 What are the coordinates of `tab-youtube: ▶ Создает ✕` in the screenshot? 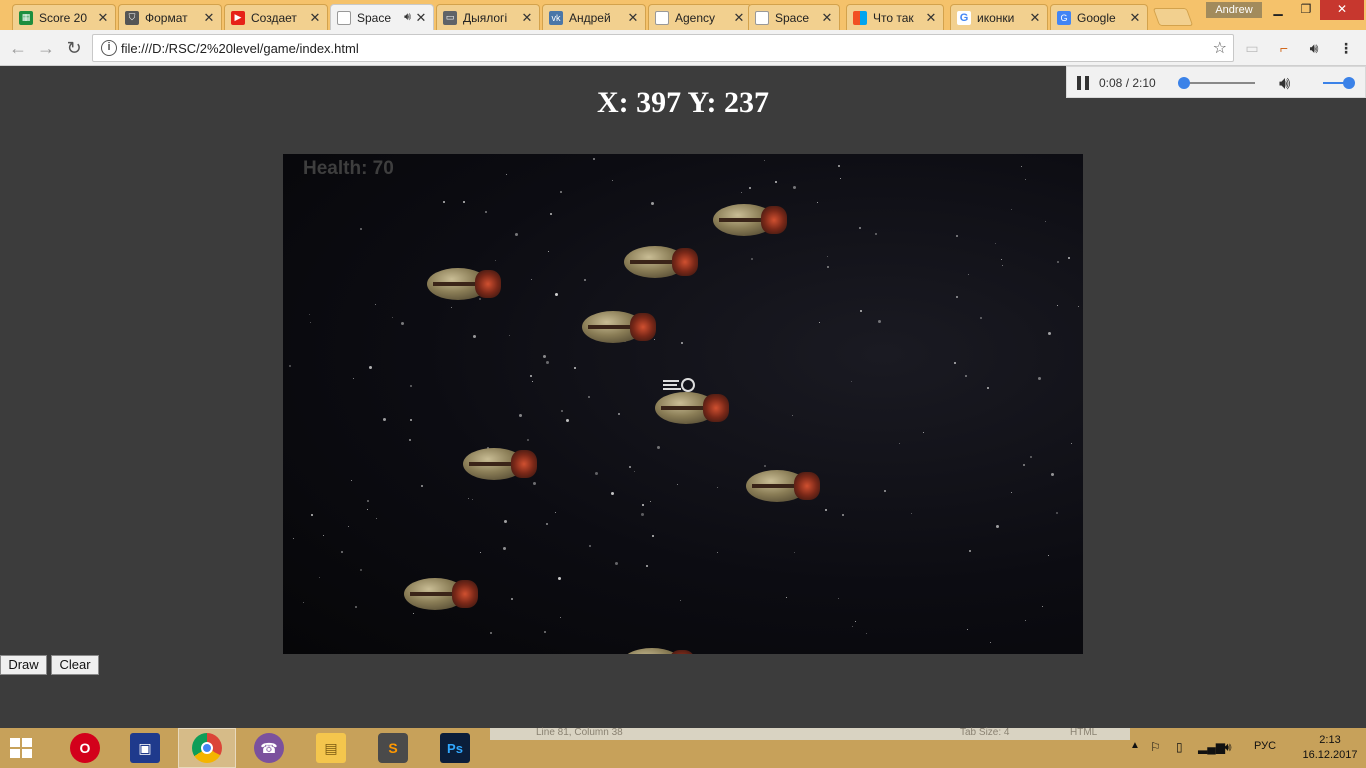 It's located at (276, 17).